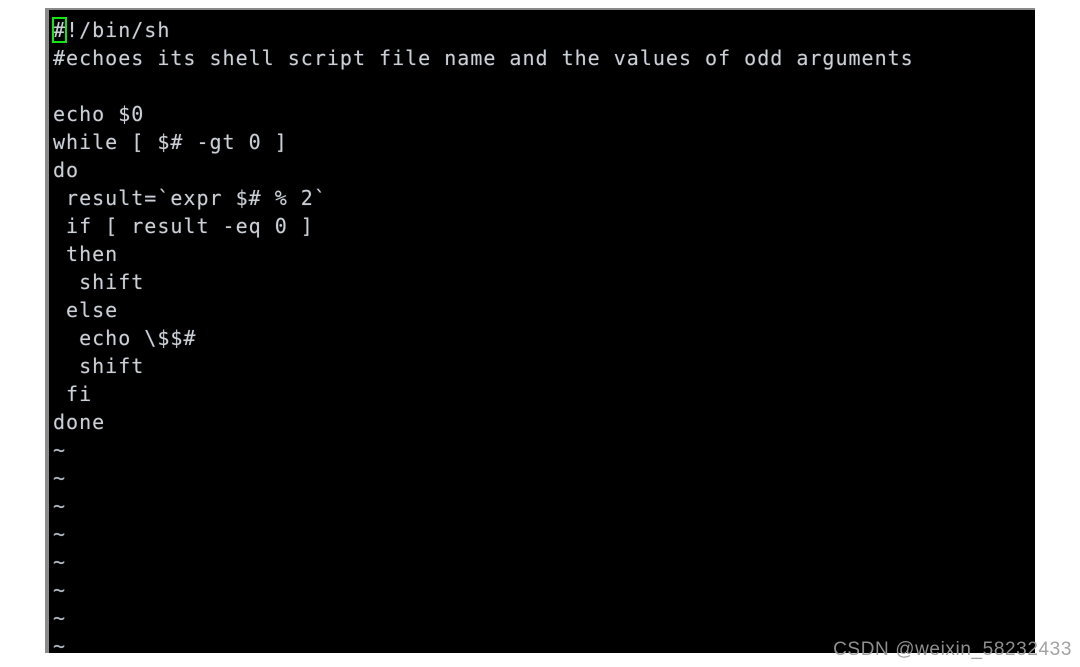 This screenshot has width=1080, height=667. What do you see at coordinates (86, 310) in the screenshot?
I see `code-line-11: else` at bounding box center [86, 310].